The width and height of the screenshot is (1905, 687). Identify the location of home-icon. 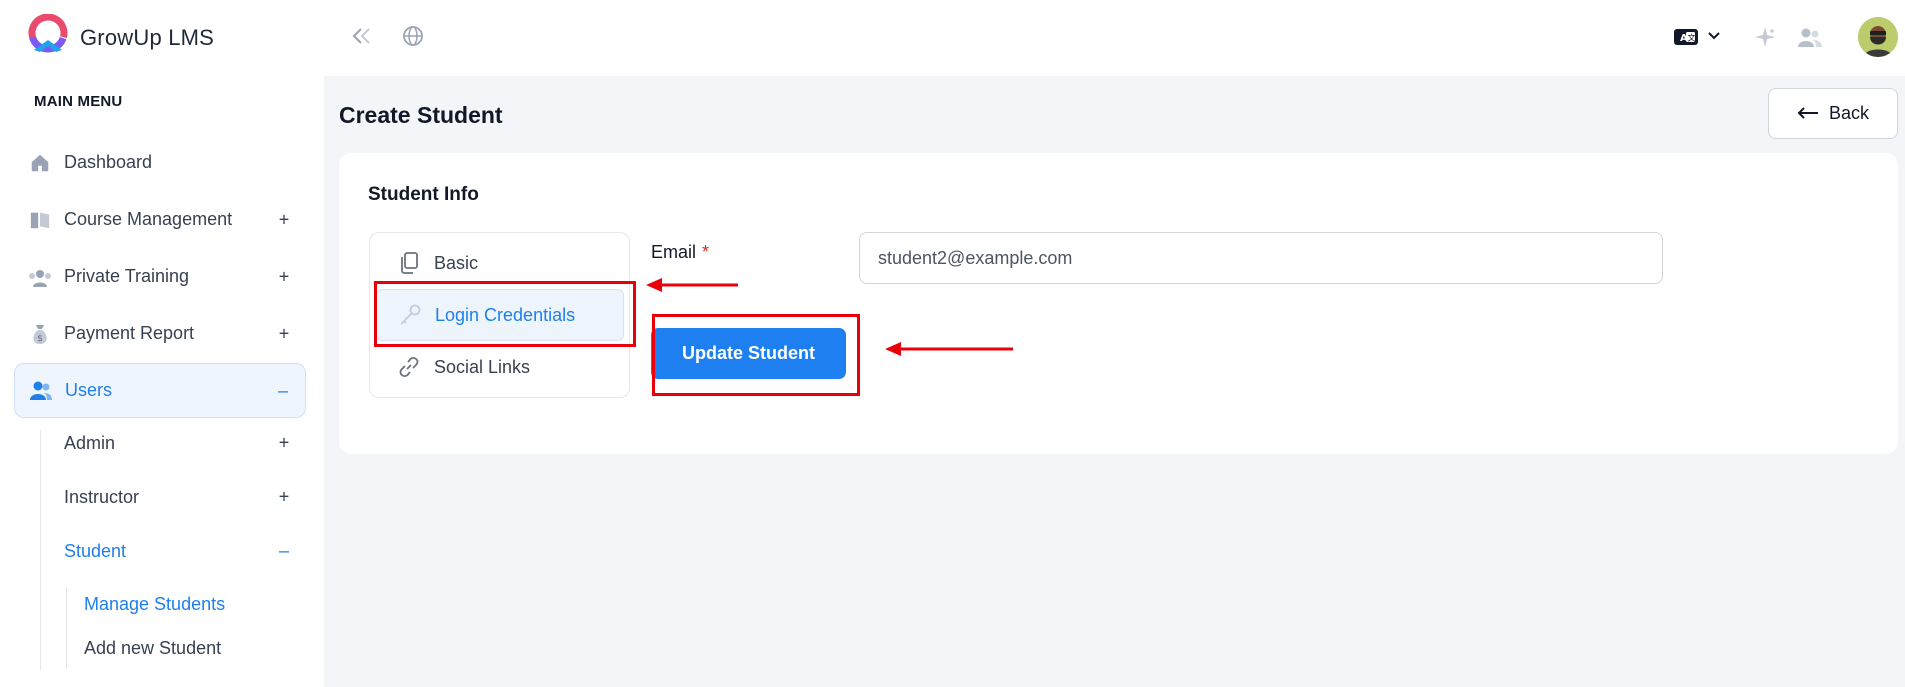
(40, 163).